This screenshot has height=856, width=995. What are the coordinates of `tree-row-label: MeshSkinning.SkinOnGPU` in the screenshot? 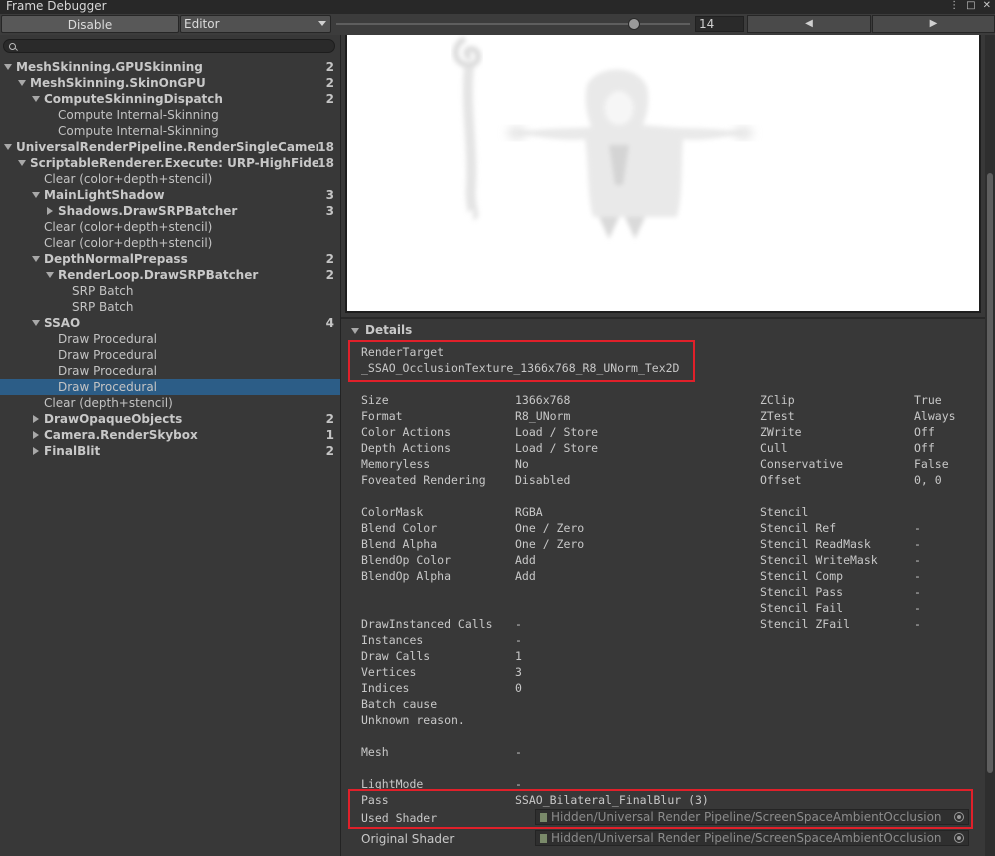 It's located at (118, 83).